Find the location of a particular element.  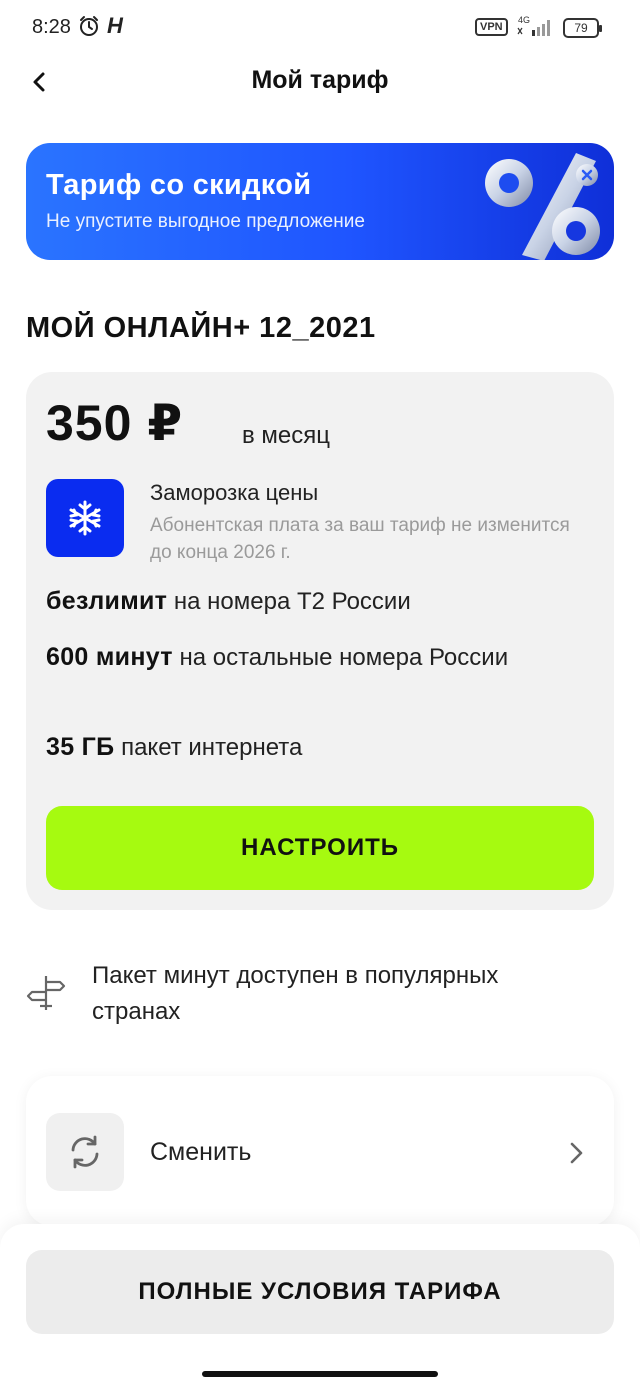

network-label: 4G is located at coordinates (524, 20).